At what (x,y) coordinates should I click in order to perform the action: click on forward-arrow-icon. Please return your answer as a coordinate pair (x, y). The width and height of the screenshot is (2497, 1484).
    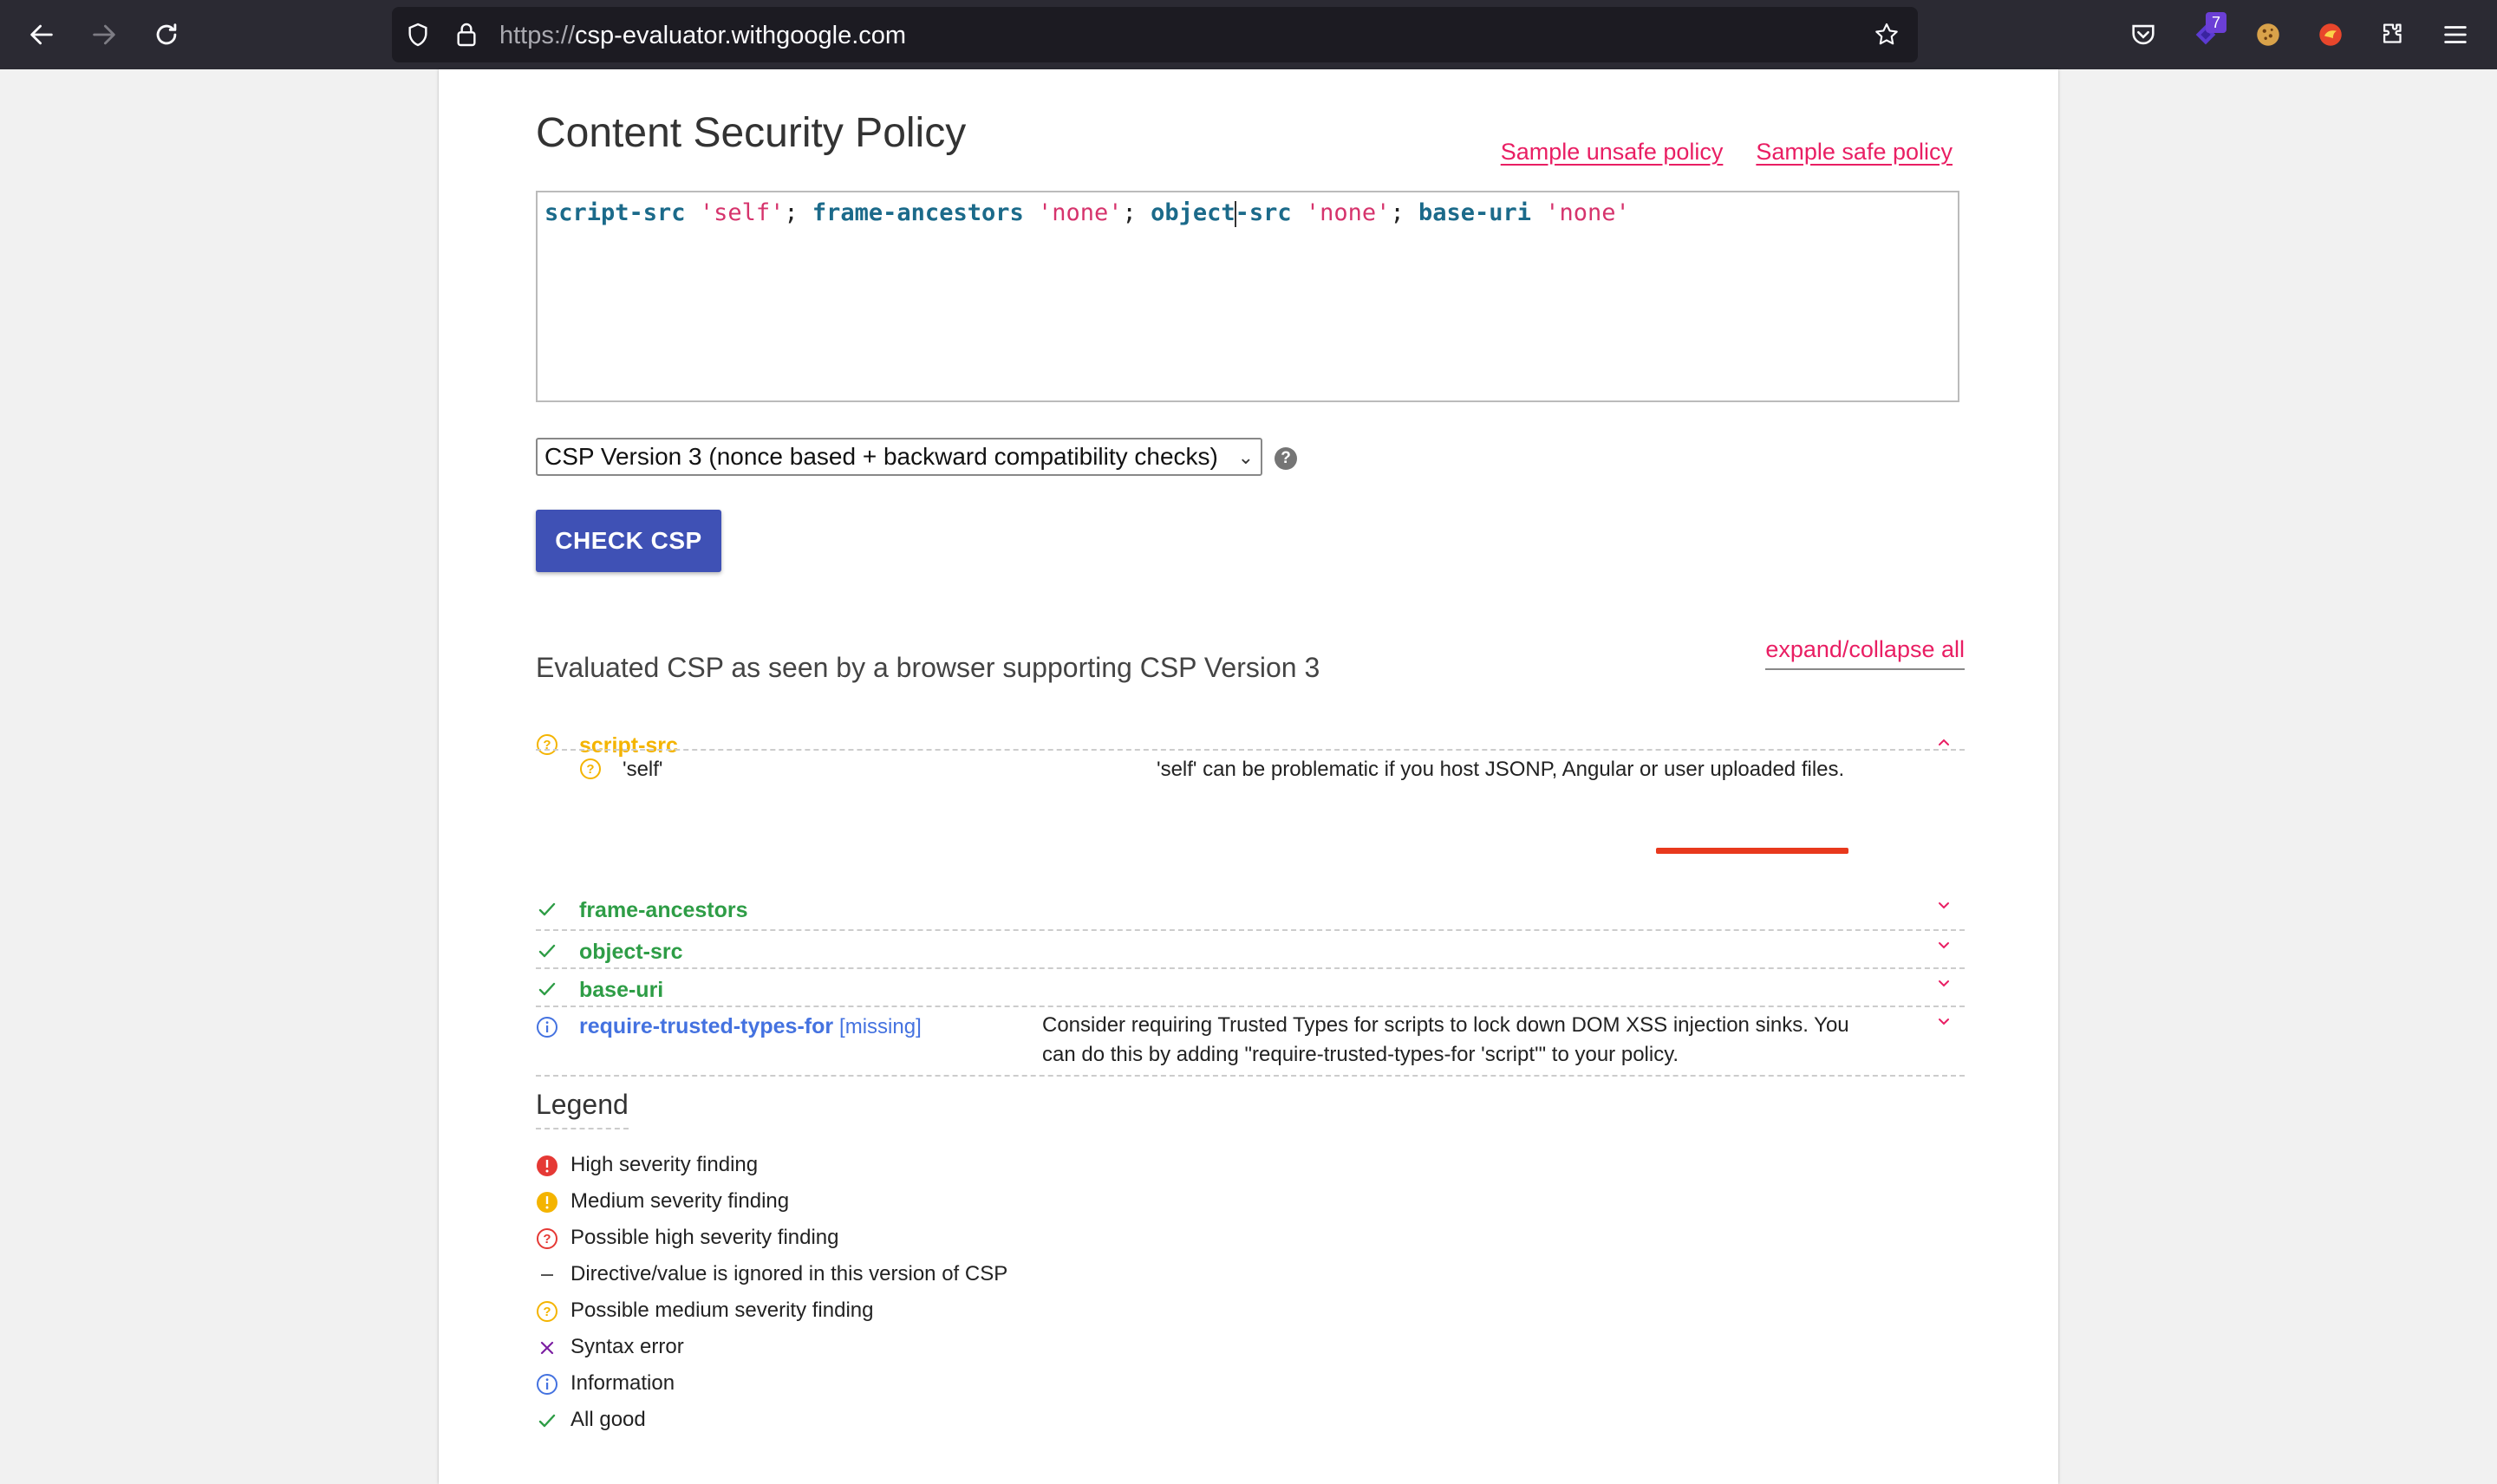
    Looking at the image, I should click on (104, 34).